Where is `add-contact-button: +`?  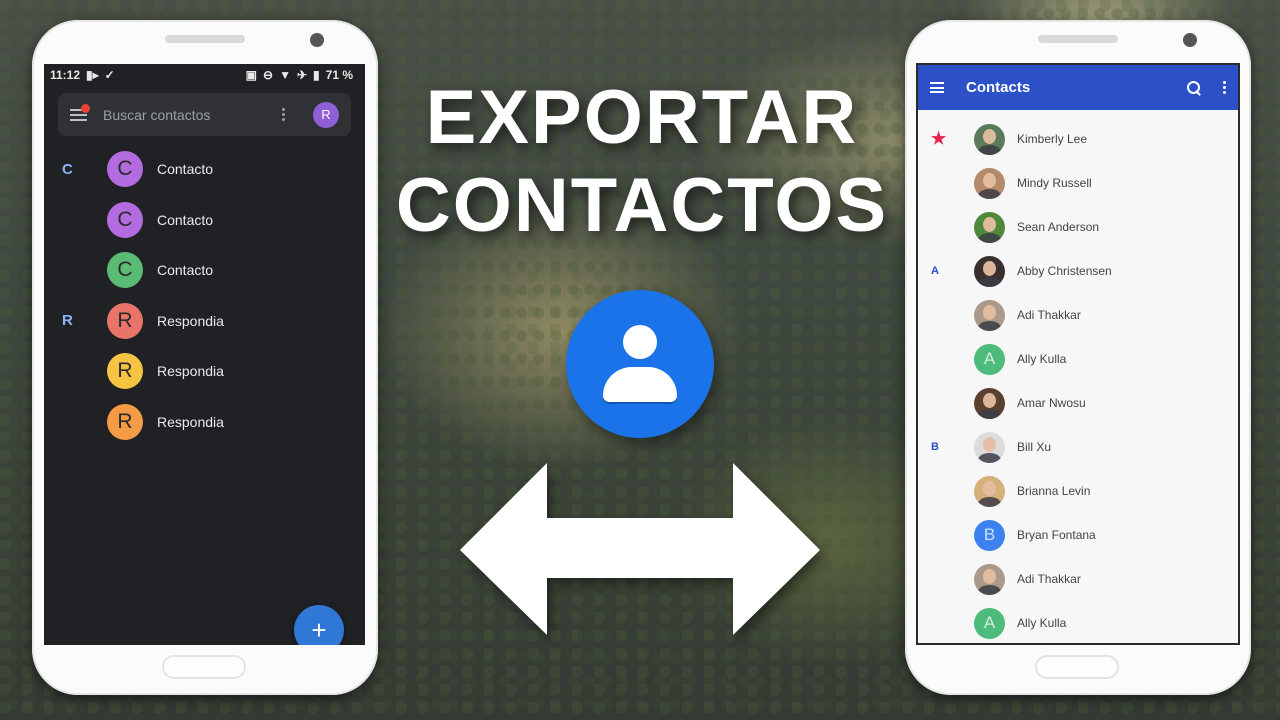
add-contact-button: + is located at coordinates (319, 625).